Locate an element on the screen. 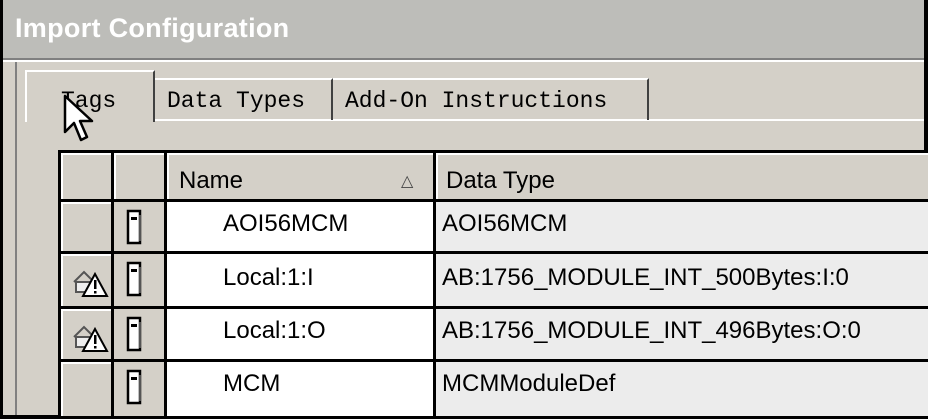 The image size is (928, 419). tag-name: AOI56MCM is located at coordinates (286, 223).